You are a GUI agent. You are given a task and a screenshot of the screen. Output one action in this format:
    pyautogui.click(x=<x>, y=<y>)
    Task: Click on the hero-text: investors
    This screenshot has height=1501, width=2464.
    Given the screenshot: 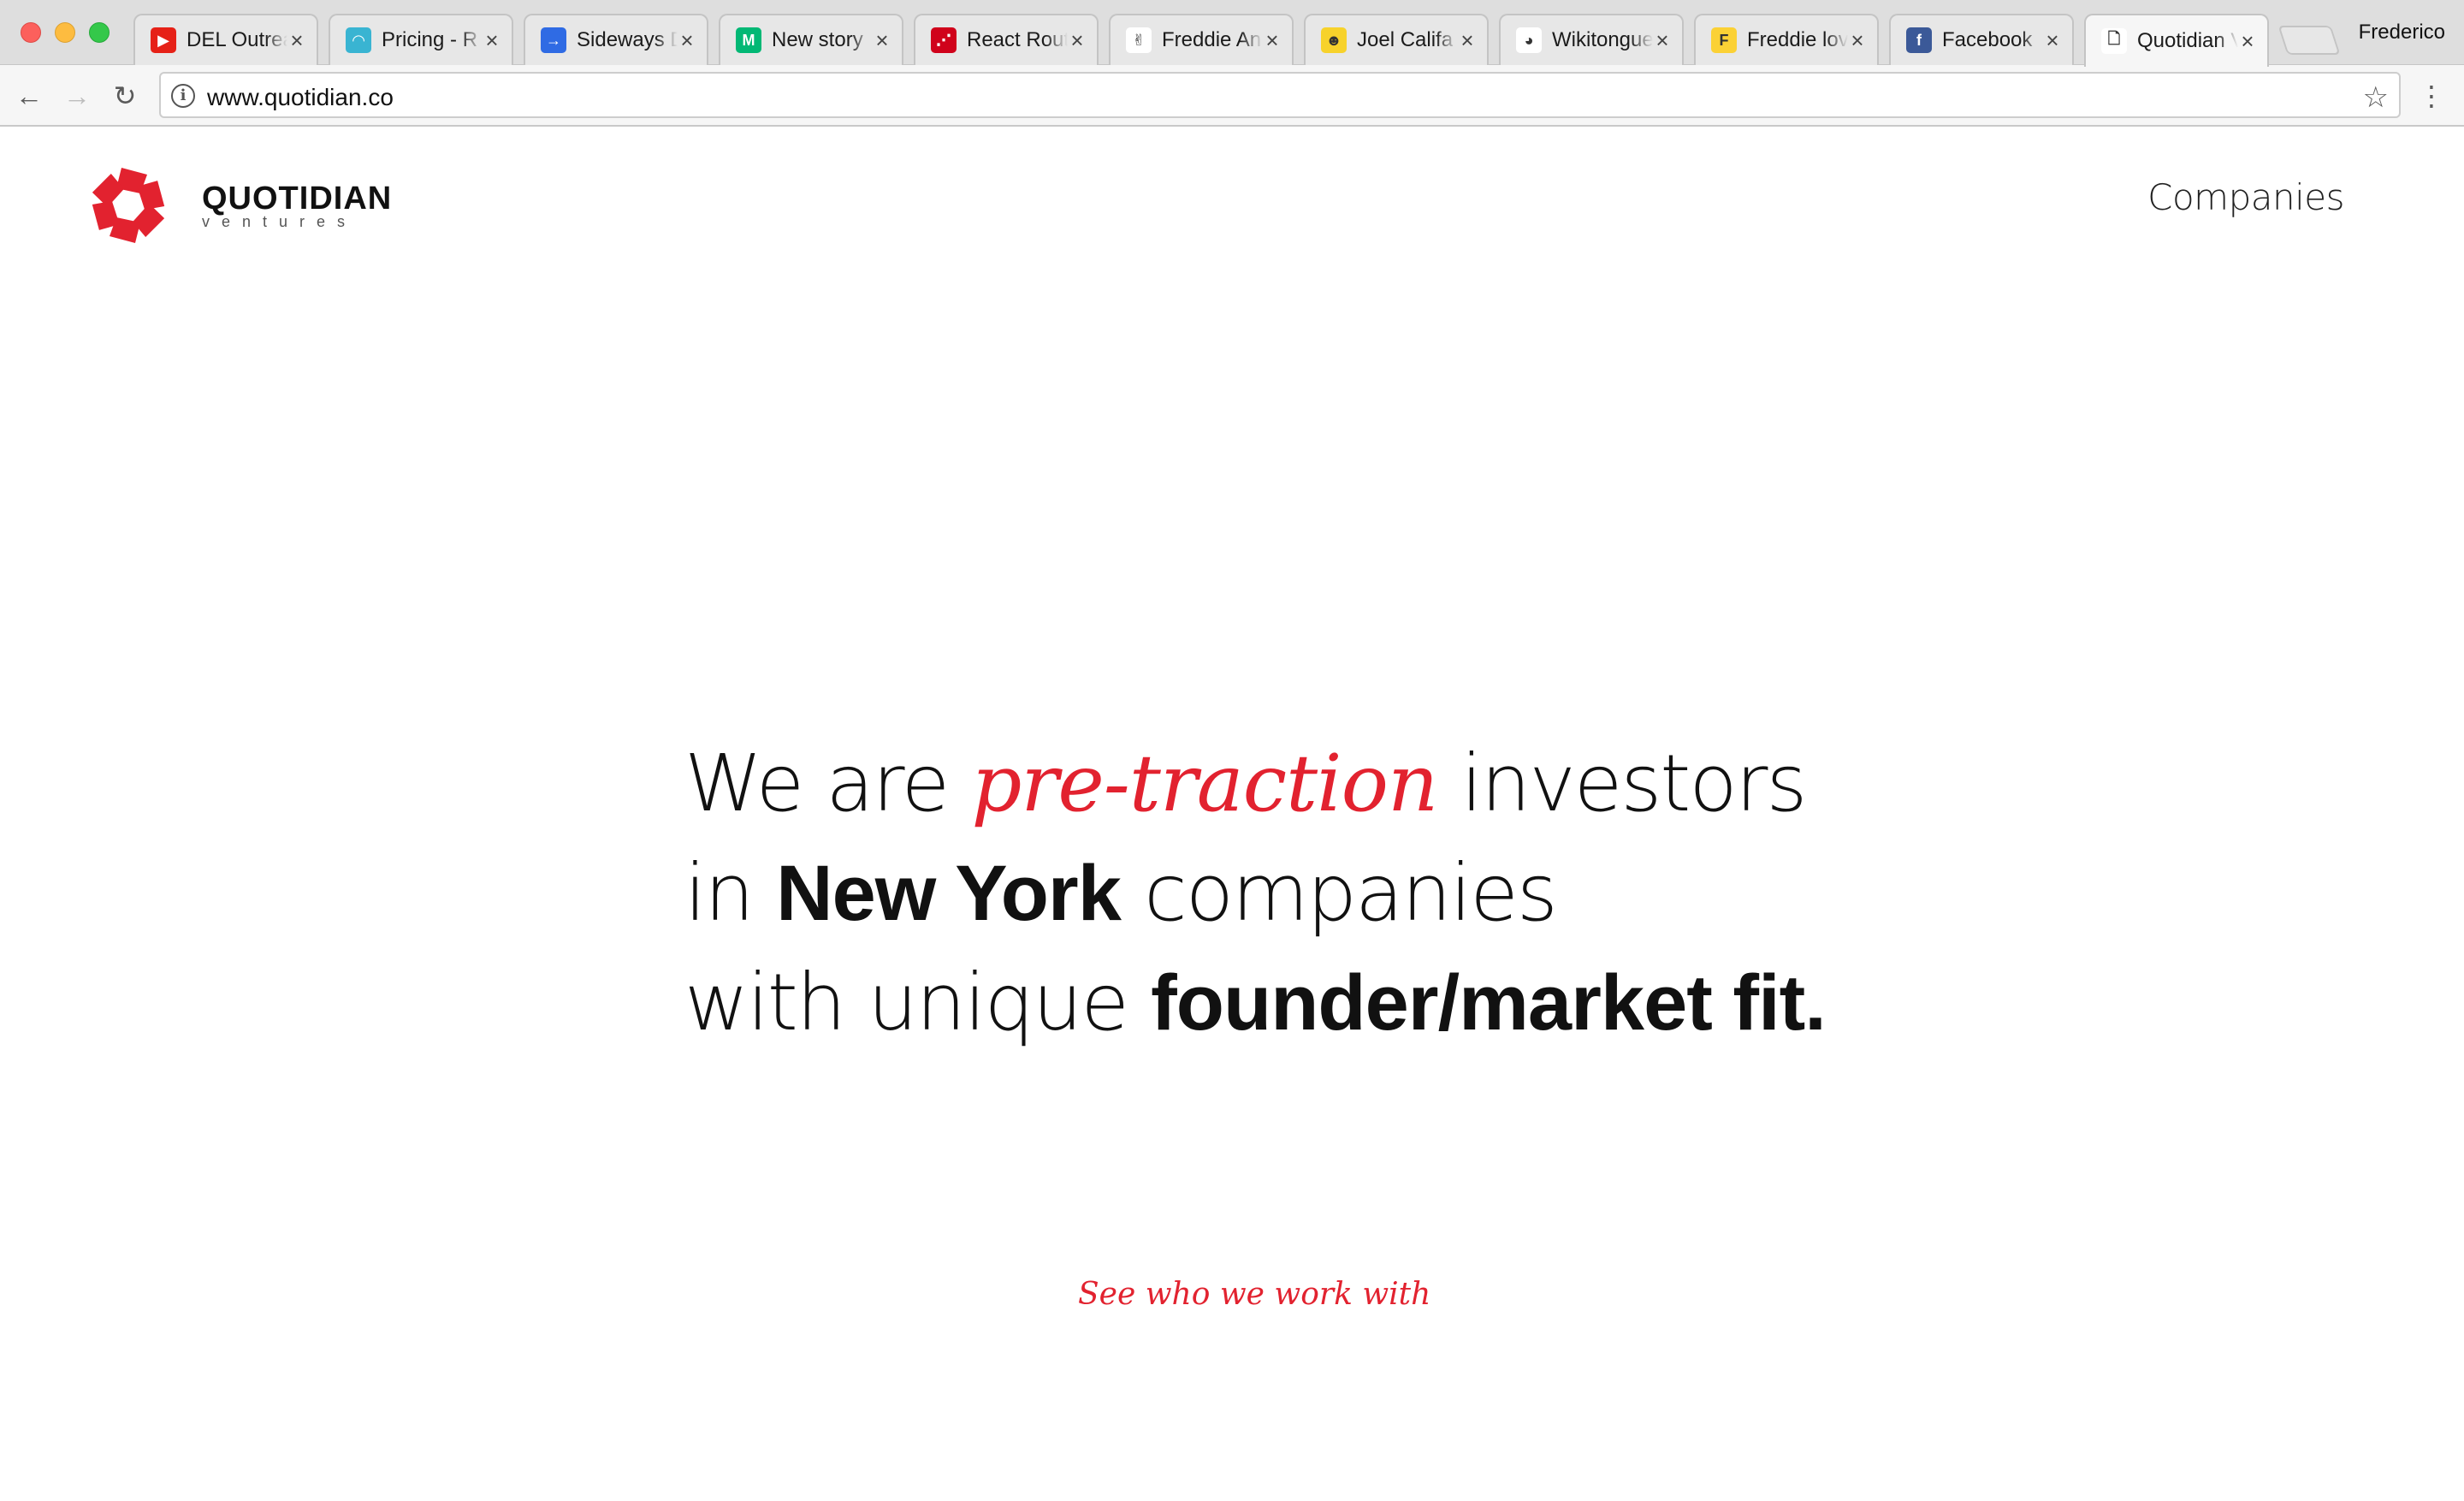 What is the action you would take?
    pyautogui.click(x=1622, y=783)
    